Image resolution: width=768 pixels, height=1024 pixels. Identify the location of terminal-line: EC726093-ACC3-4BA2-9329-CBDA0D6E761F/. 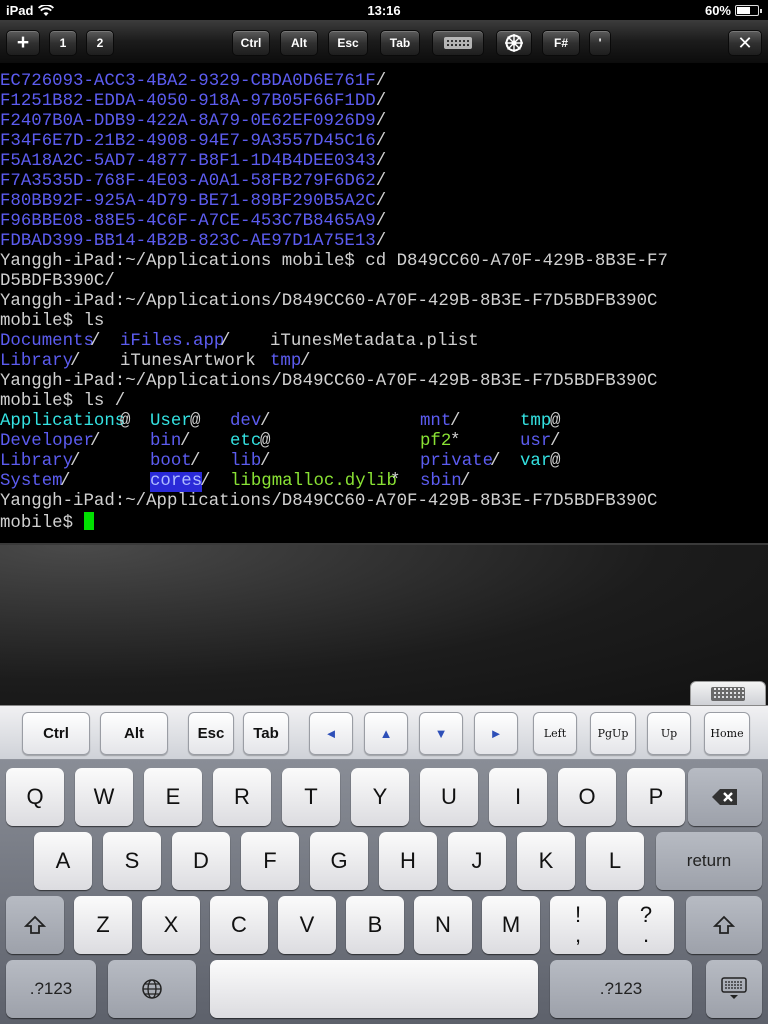
(193, 82).